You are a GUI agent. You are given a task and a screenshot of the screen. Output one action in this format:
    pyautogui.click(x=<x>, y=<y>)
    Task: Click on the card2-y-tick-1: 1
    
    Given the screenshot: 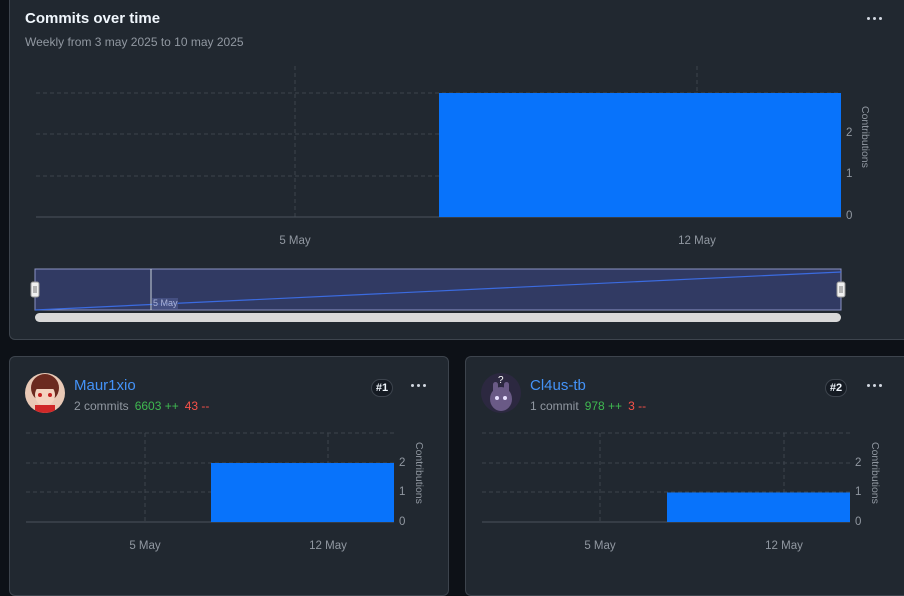 What is the action you would take?
    pyautogui.click(x=858, y=492)
    